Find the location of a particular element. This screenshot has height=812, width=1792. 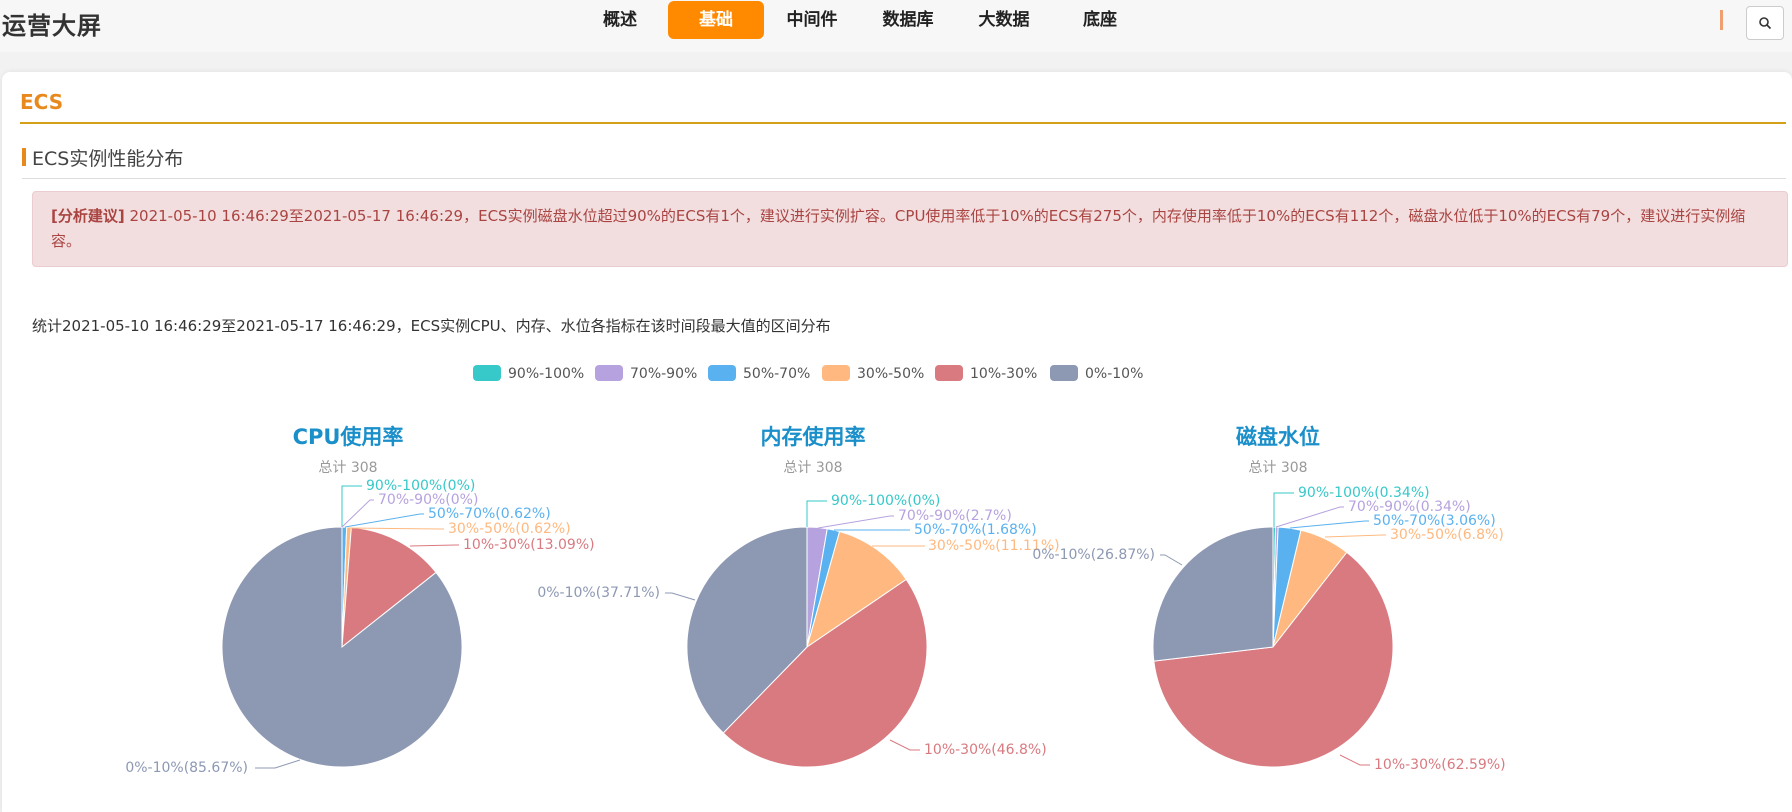

chart-title: 磁盘水位 is located at coordinates (1278, 437).